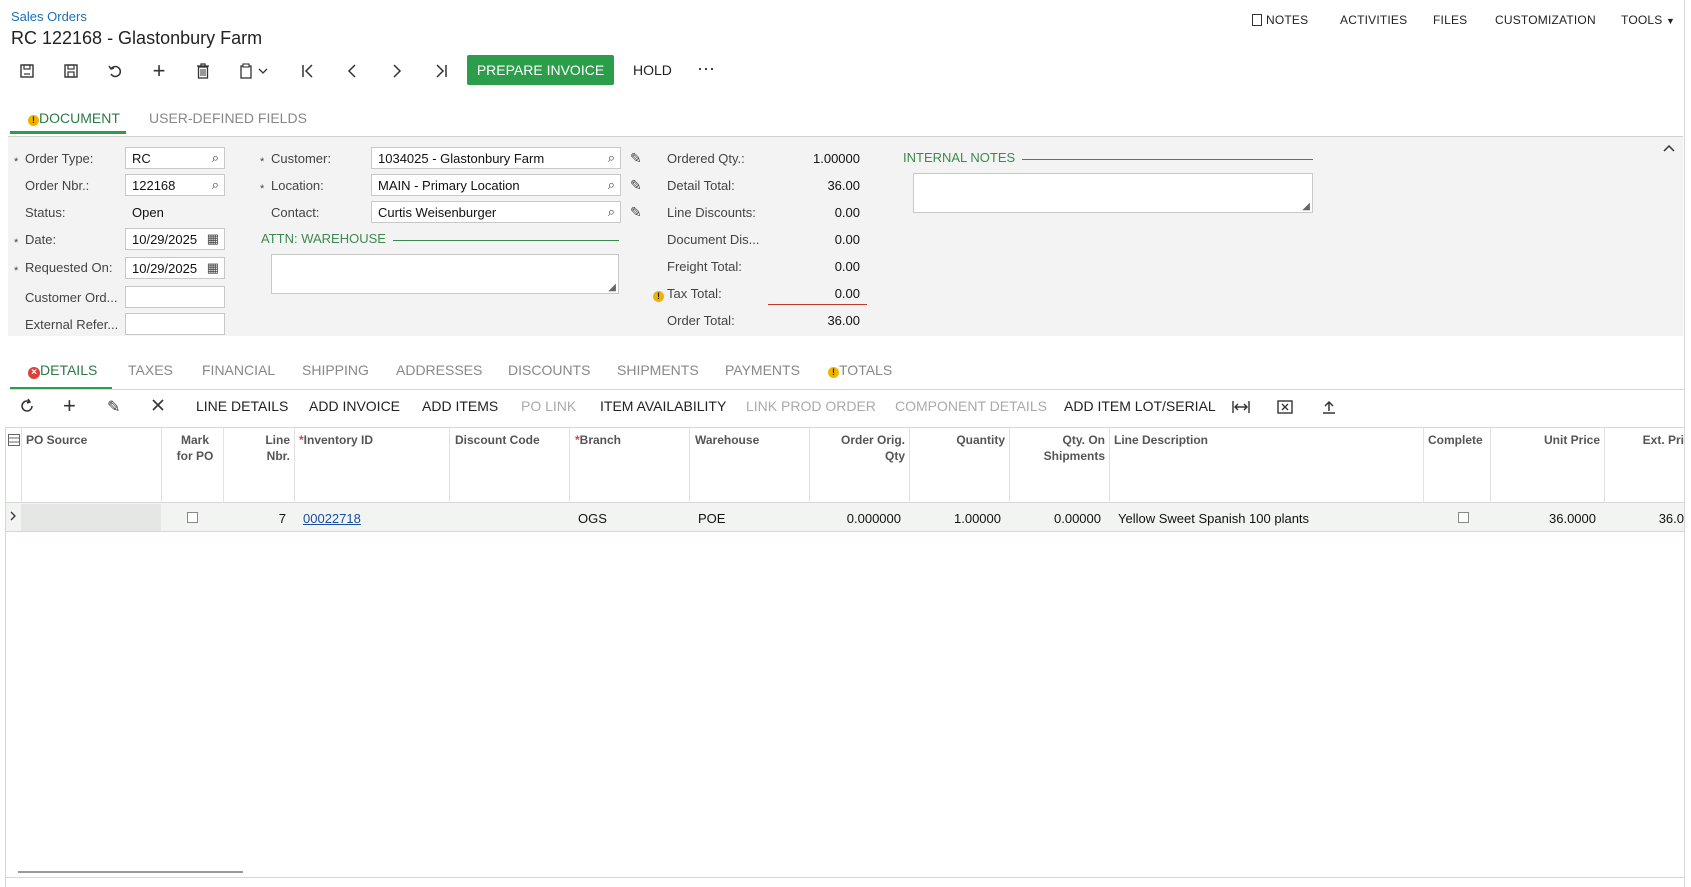 The width and height of the screenshot is (1691, 887). What do you see at coordinates (658, 370) in the screenshot?
I see `tab-shipments: SHIPMENTS` at bounding box center [658, 370].